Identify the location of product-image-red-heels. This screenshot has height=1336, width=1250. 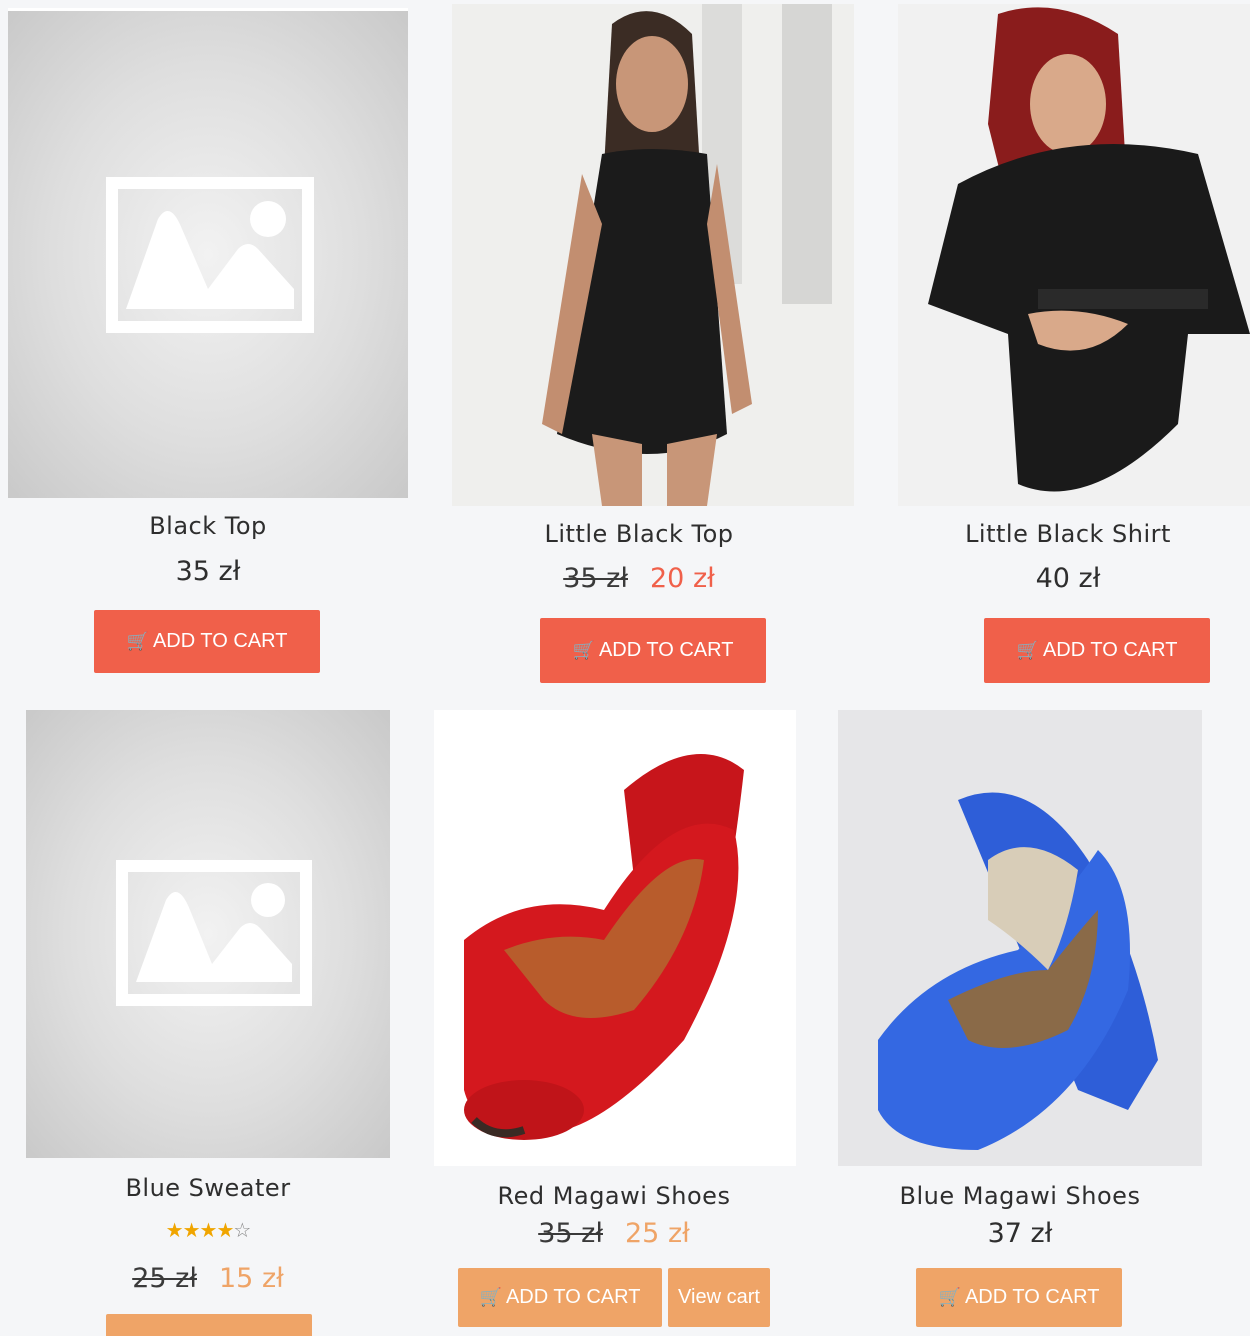
(615, 938).